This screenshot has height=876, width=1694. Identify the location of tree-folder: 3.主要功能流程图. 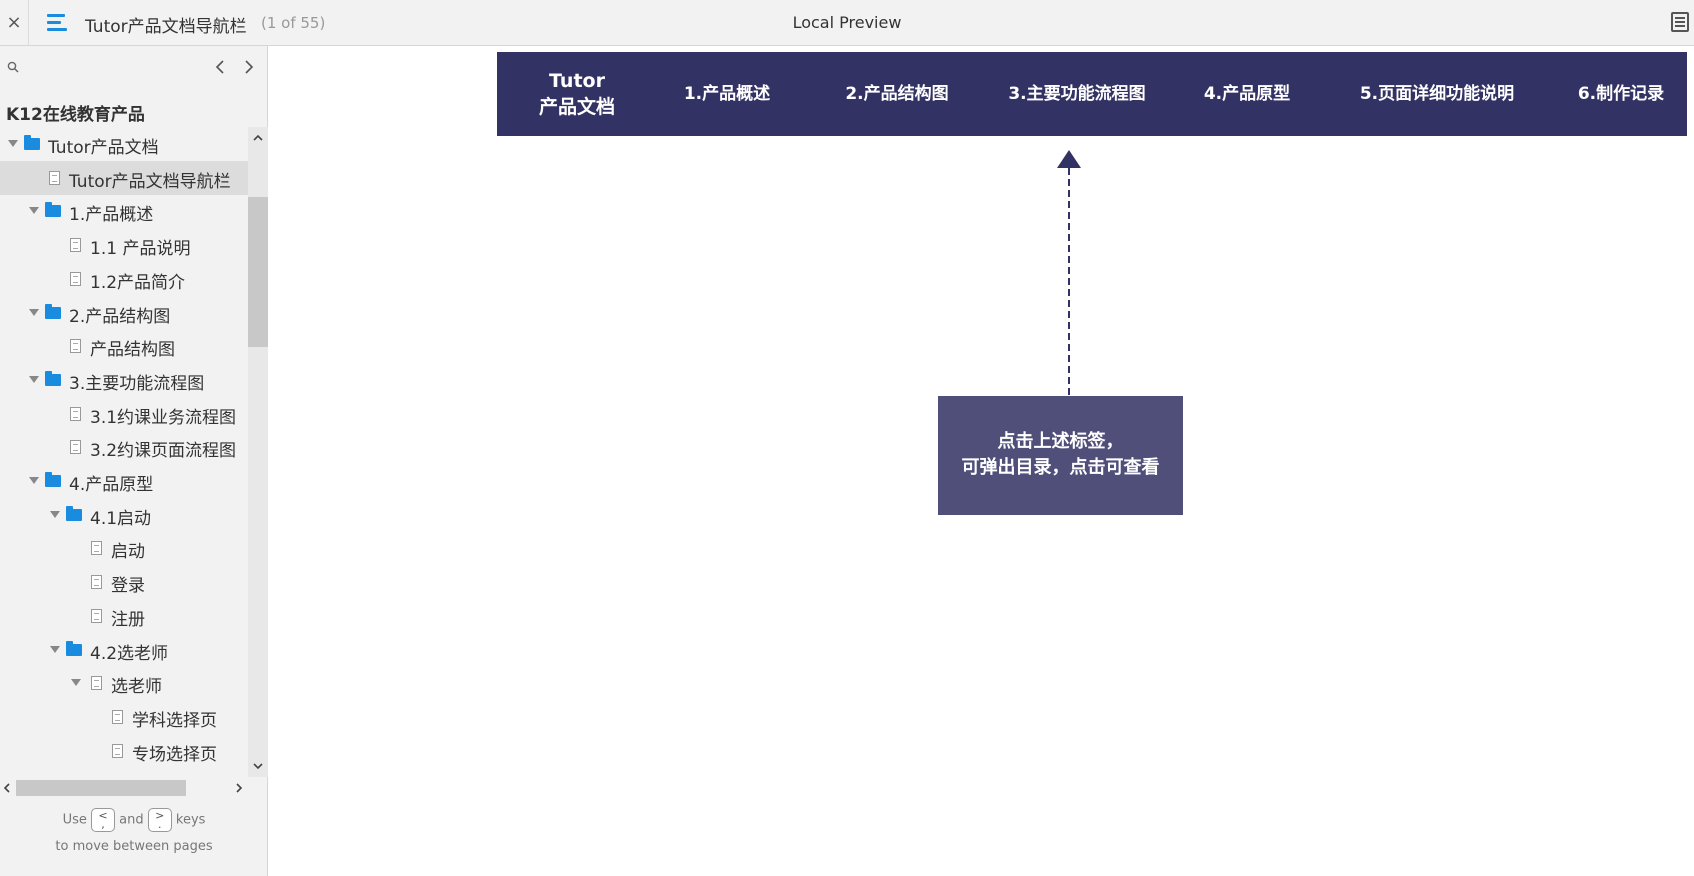
(124, 380).